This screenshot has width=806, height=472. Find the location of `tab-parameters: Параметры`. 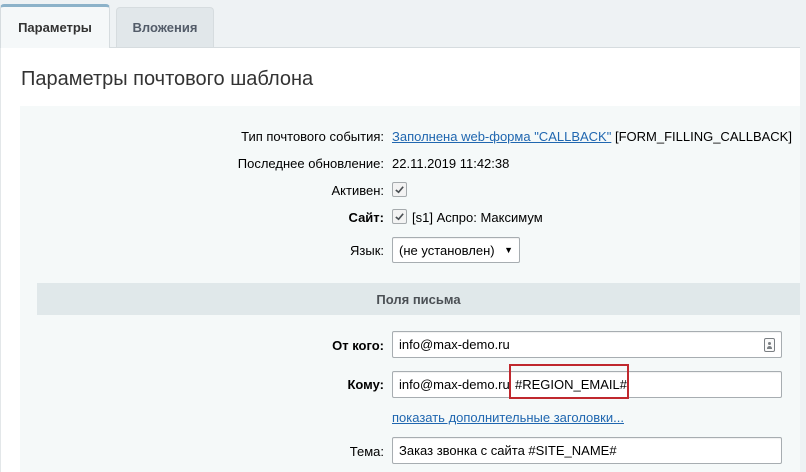

tab-parameters: Параметры is located at coordinates (55, 26).